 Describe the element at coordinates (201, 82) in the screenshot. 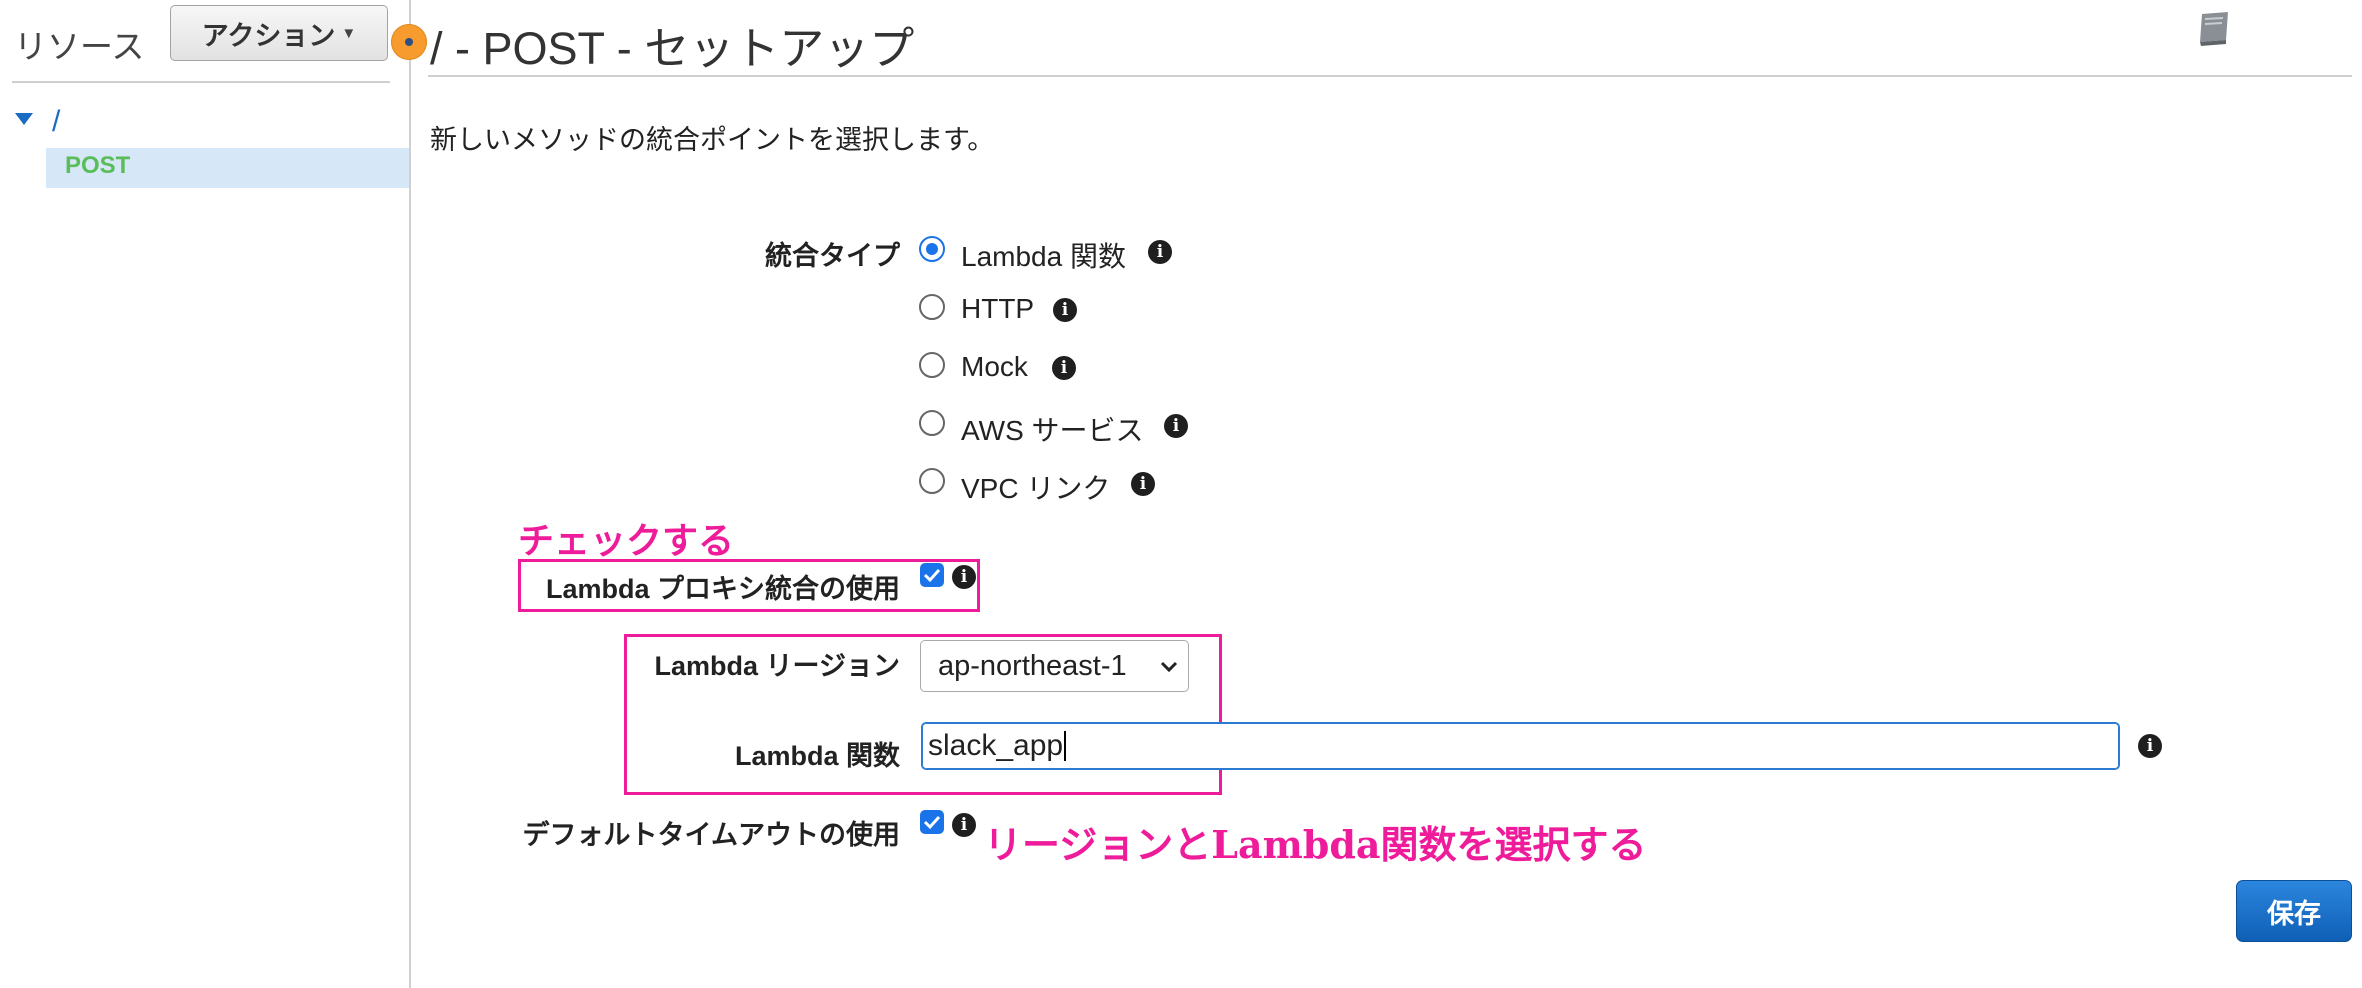

I see `divider` at that location.